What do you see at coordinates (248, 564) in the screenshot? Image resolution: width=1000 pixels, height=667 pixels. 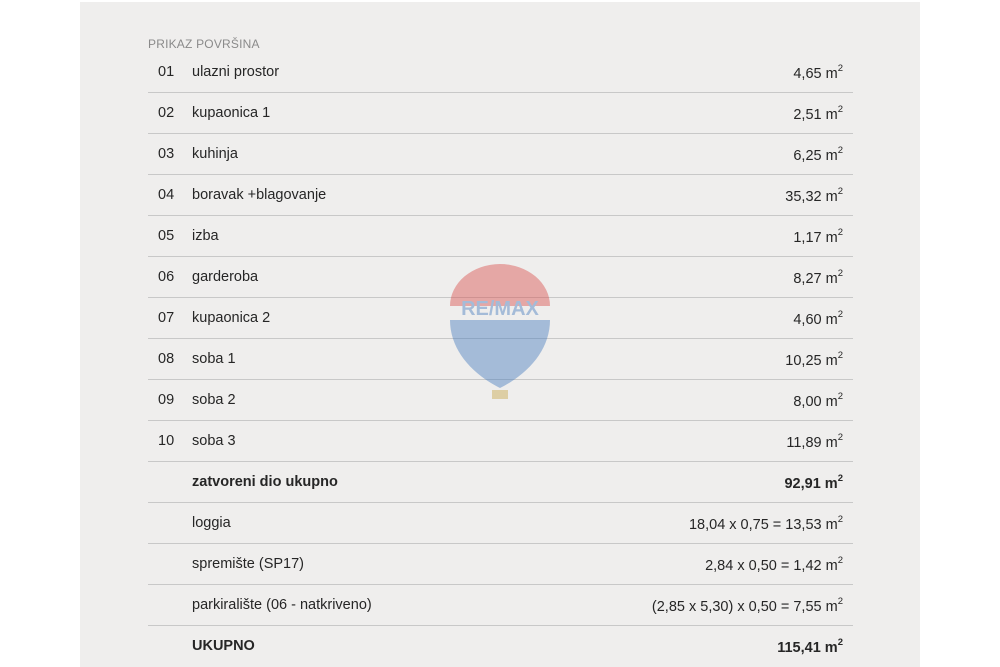 I see `room-name: spremište (SP17)` at bounding box center [248, 564].